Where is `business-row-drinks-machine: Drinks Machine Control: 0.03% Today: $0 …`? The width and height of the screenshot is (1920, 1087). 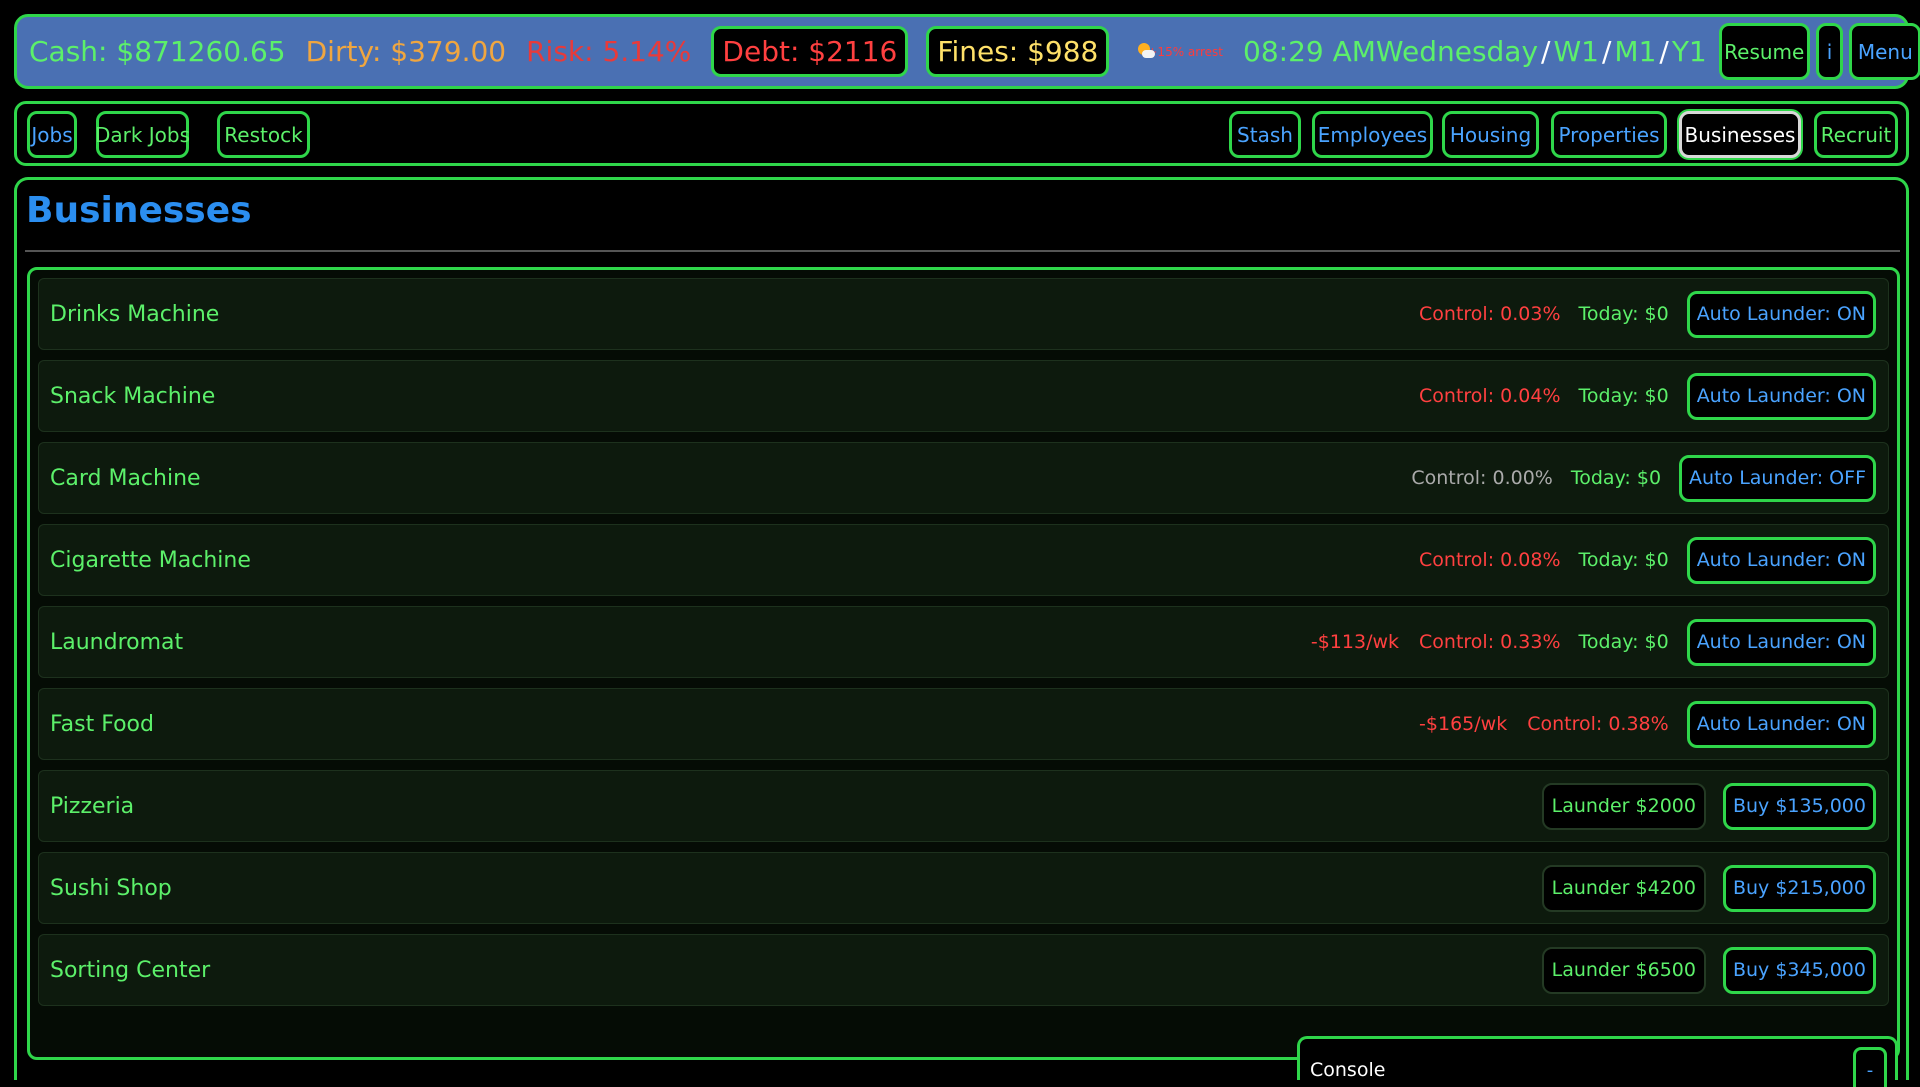 business-row-drinks-machine: Drinks Machine Control: 0.03% Today: $0 … is located at coordinates (963, 314).